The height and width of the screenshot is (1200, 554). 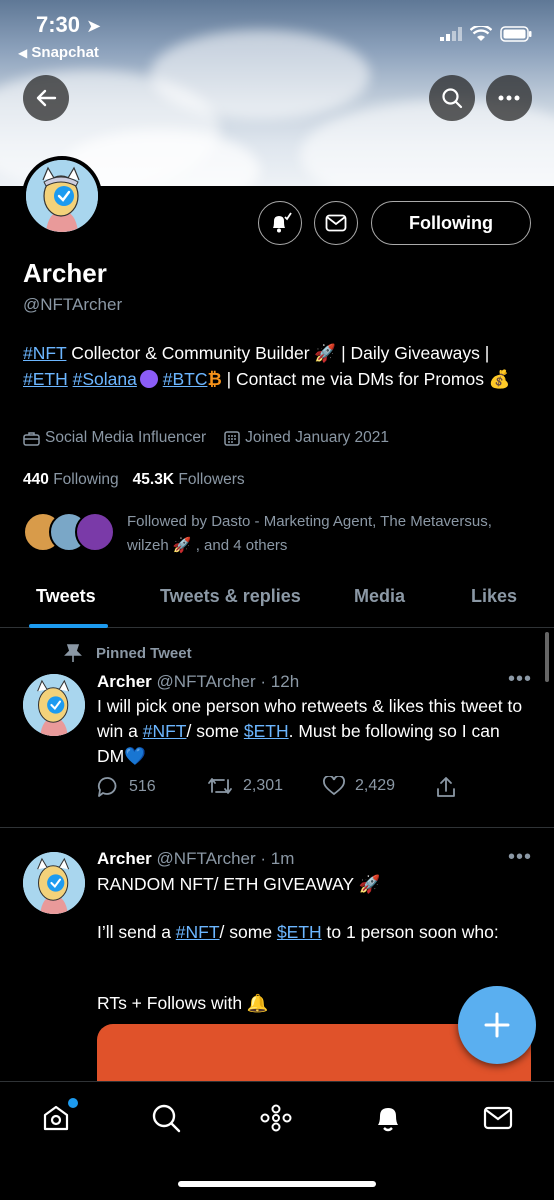 I want to click on briefcase-icon, so click(x=31, y=438).